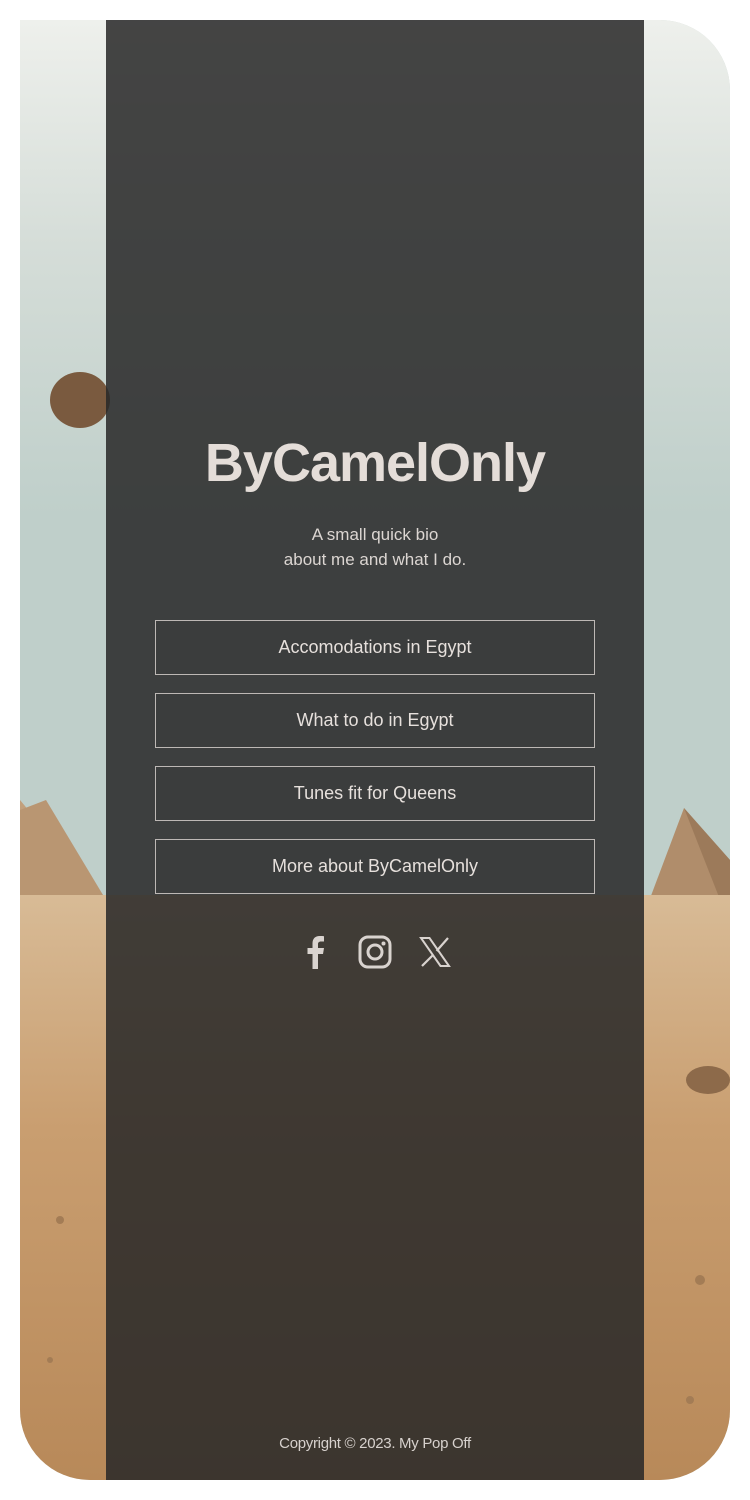  Describe the element at coordinates (315, 952) in the screenshot. I see `facebook-icon` at that location.